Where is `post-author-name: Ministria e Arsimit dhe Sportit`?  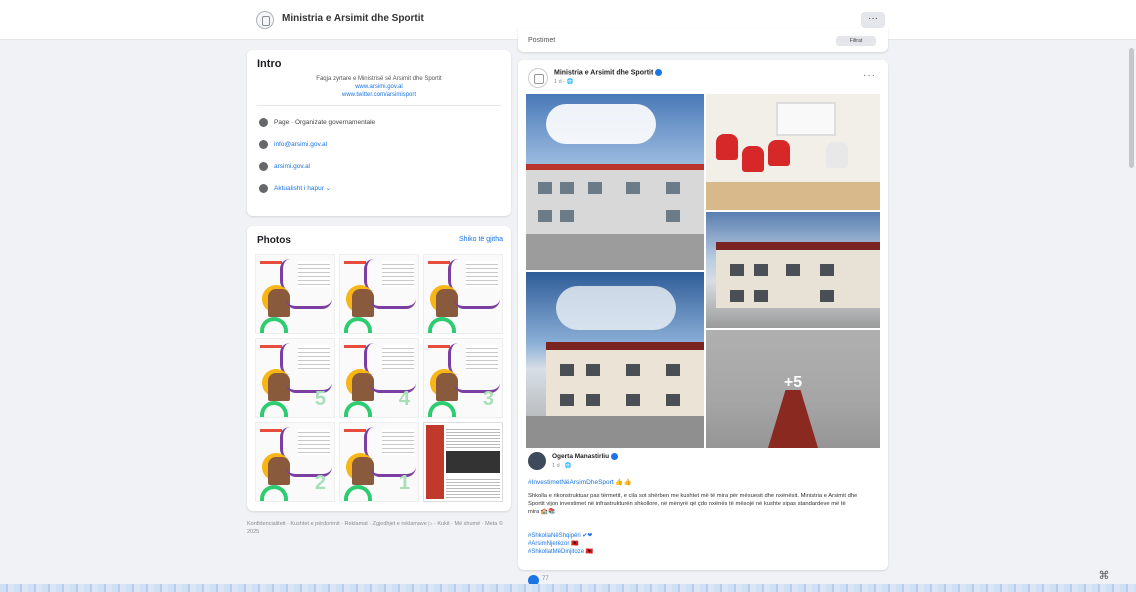 post-author-name: Ministria e Arsimit dhe Sportit is located at coordinates (608, 72).